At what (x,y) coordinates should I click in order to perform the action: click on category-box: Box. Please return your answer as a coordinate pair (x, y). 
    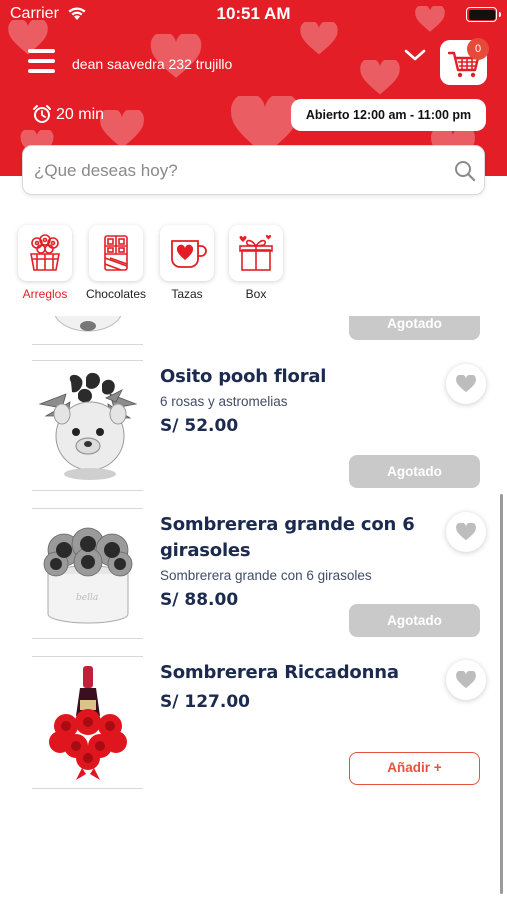
    Looking at the image, I should click on (256, 263).